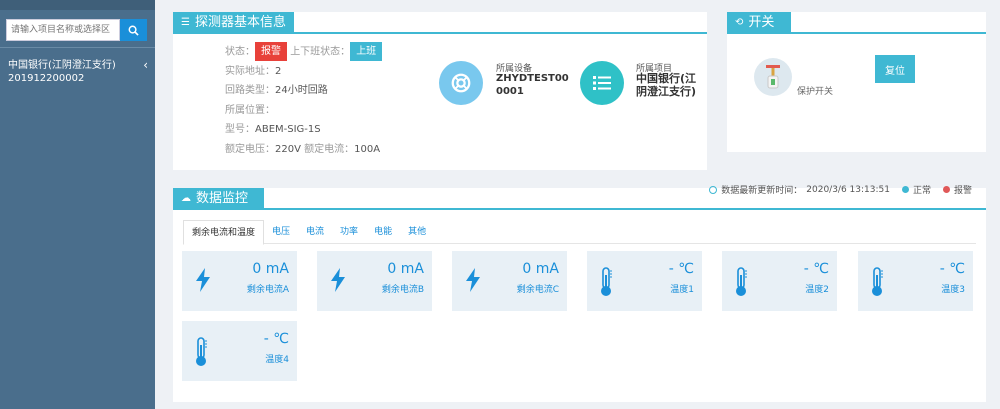 Image resolution: width=1000 pixels, height=409 pixels. I want to click on monitor-card: - ℃ 温度3, so click(915, 281).